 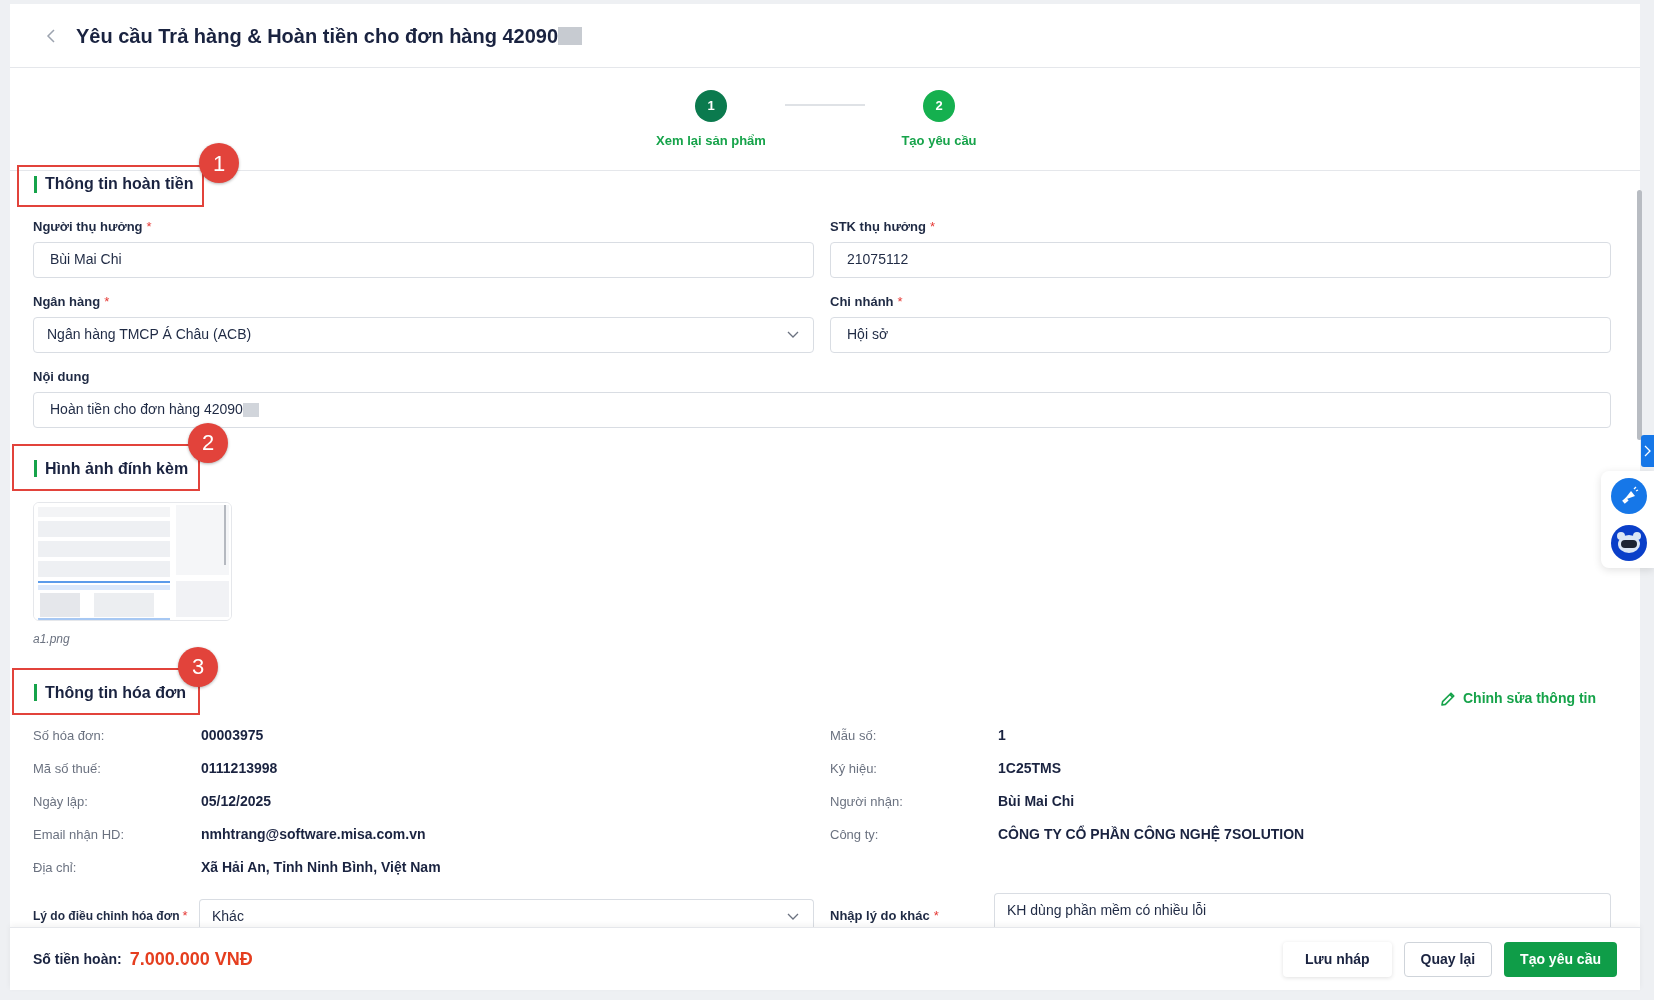 I want to click on action-button: Tạo yêu cầu, so click(x=1560, y=959).